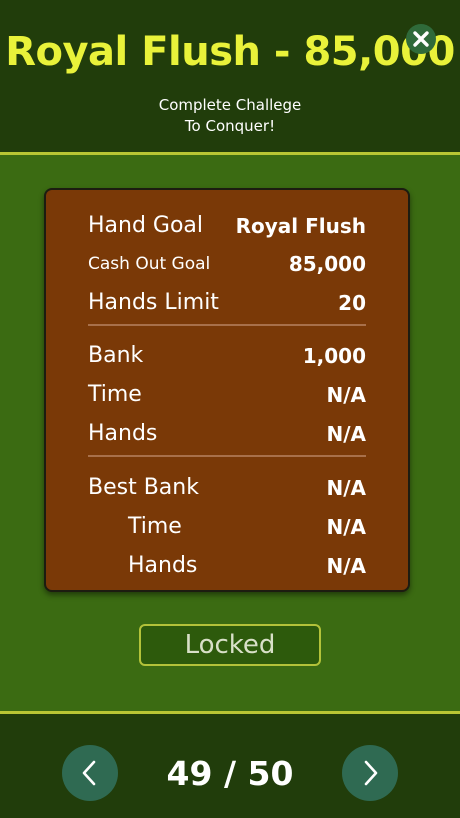 The width and height of the screenshot is (460, 818). What do you see at coordinates (230, 105) in the screenshot?
I see `subtitle-line-1: Complete Challege` at bounding box center [230, 105].